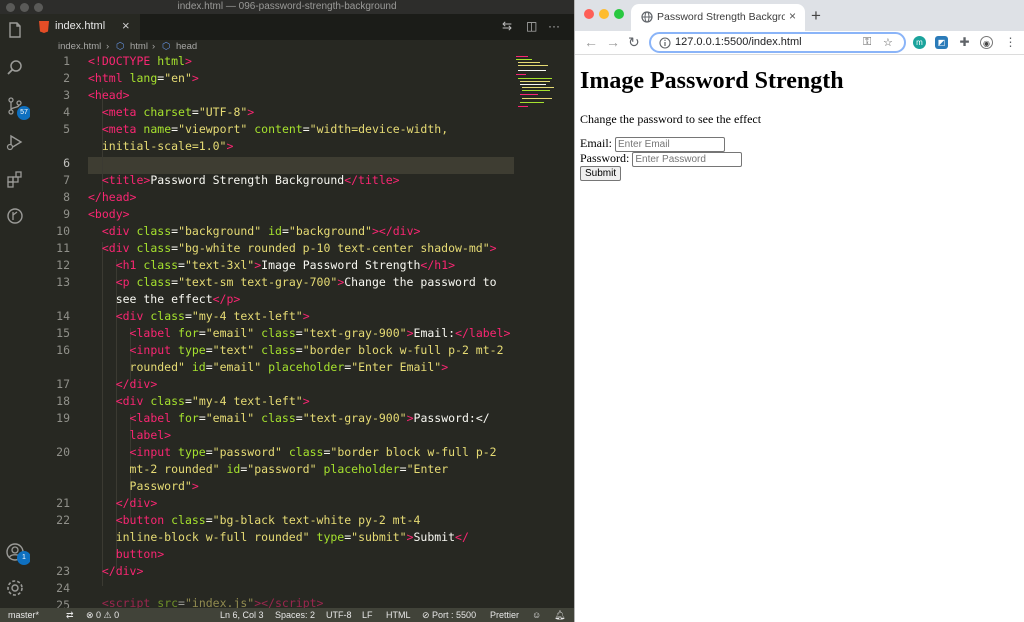  What do you see at coordinates (15, 142) in the screenshot?
I see `run-debug-icon` at bounding box center [15, 142].